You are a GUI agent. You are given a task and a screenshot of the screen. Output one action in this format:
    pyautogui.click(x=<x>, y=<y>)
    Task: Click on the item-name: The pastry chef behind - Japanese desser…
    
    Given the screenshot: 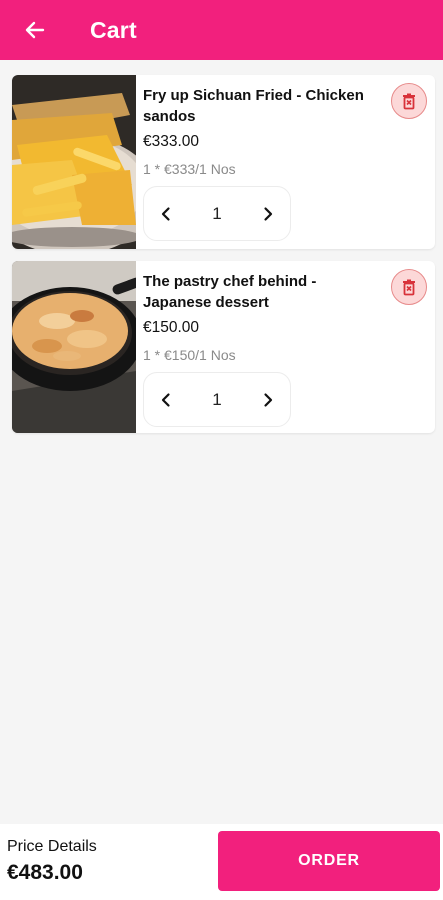 What is the action you would take?
    pyautogui.click(x=230, y=292)
    